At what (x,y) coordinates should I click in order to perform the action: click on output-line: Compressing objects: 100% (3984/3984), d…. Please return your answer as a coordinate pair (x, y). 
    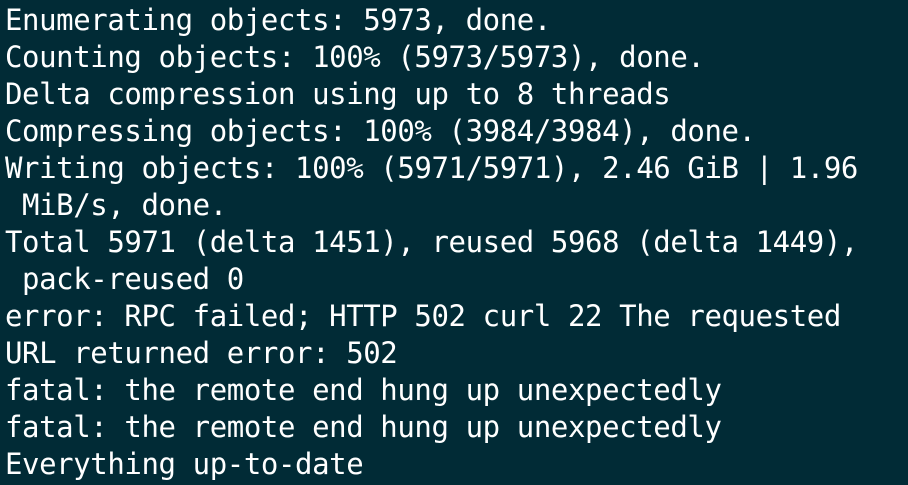
    Looking at the image, I should click on (380, 131).